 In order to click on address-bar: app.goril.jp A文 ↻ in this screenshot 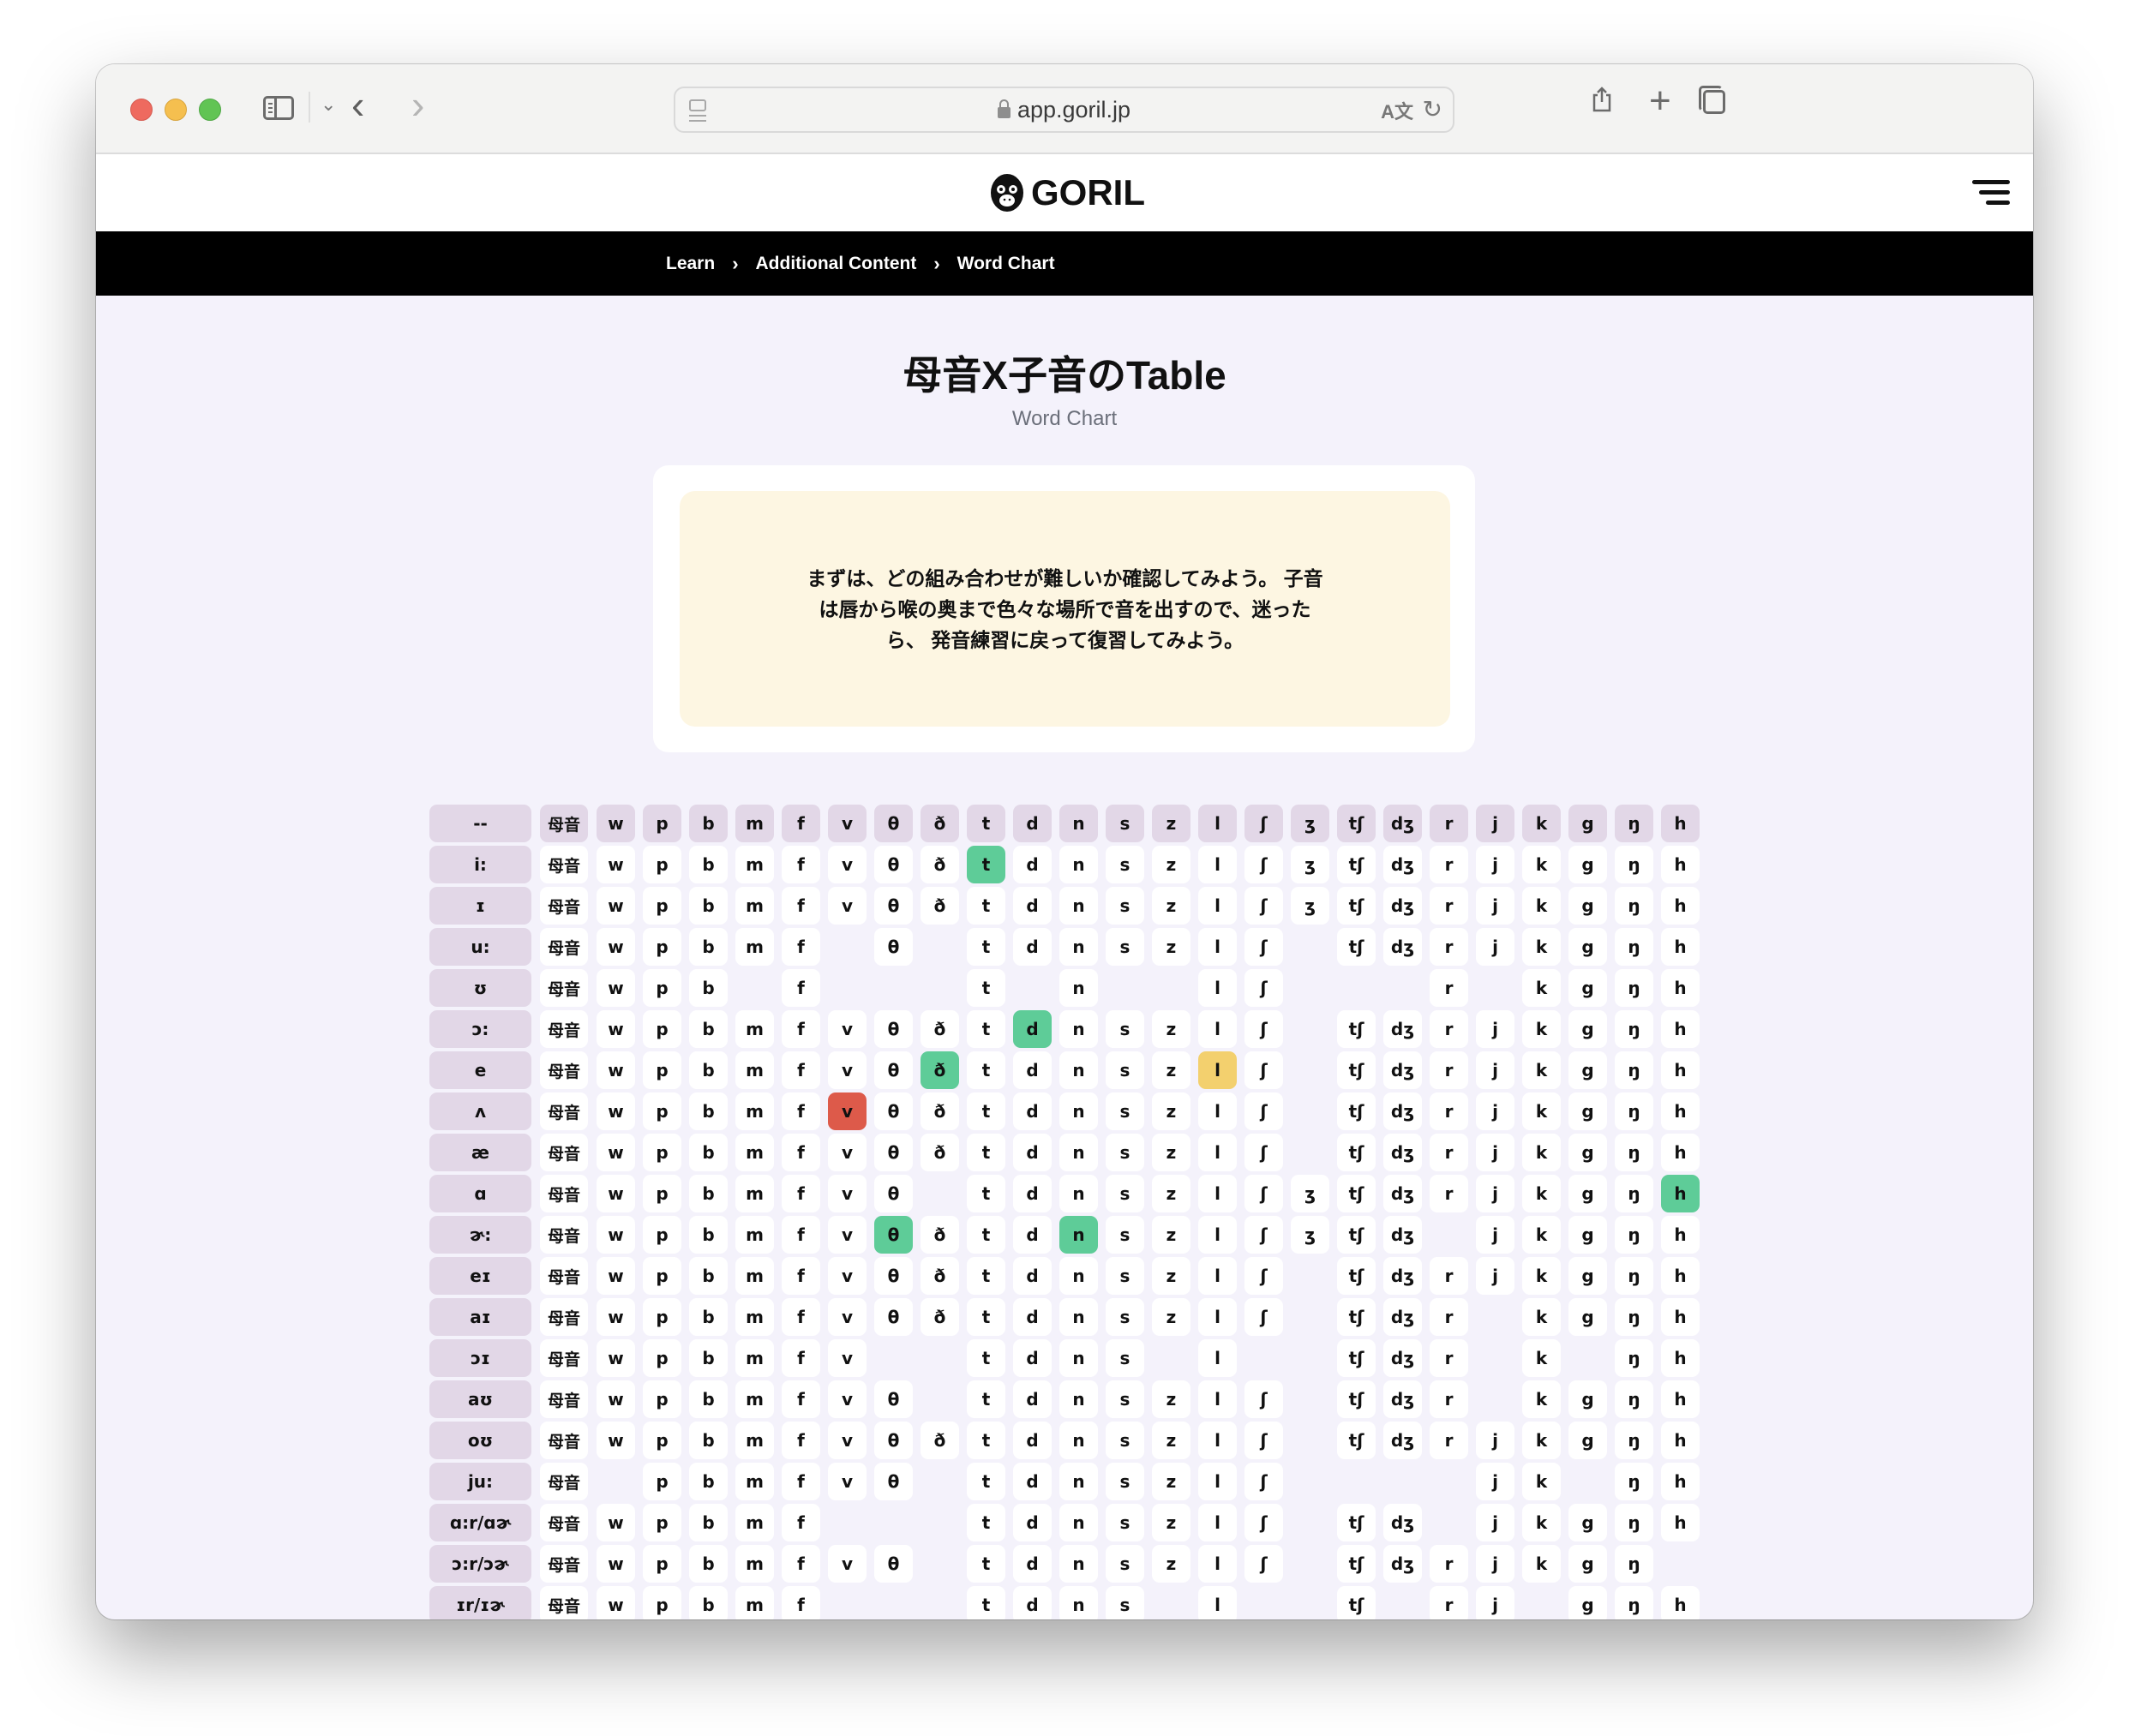, I will do `click(1064, 110)`.